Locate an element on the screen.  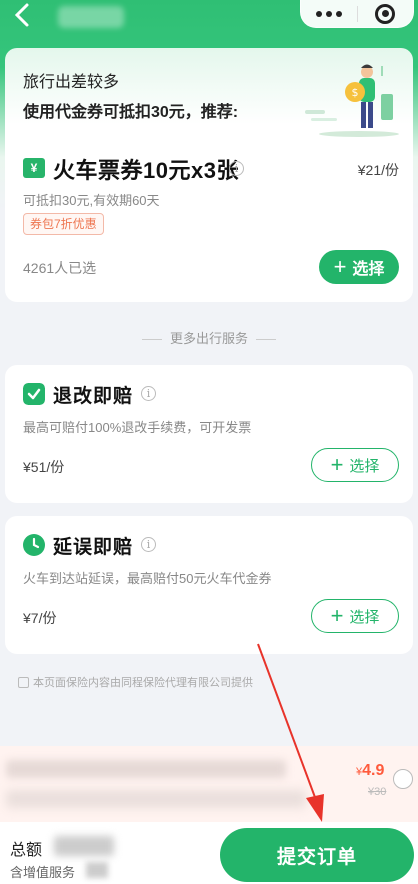
discount-badge: 券包7折优惠 is located at coordinates (63, 224).